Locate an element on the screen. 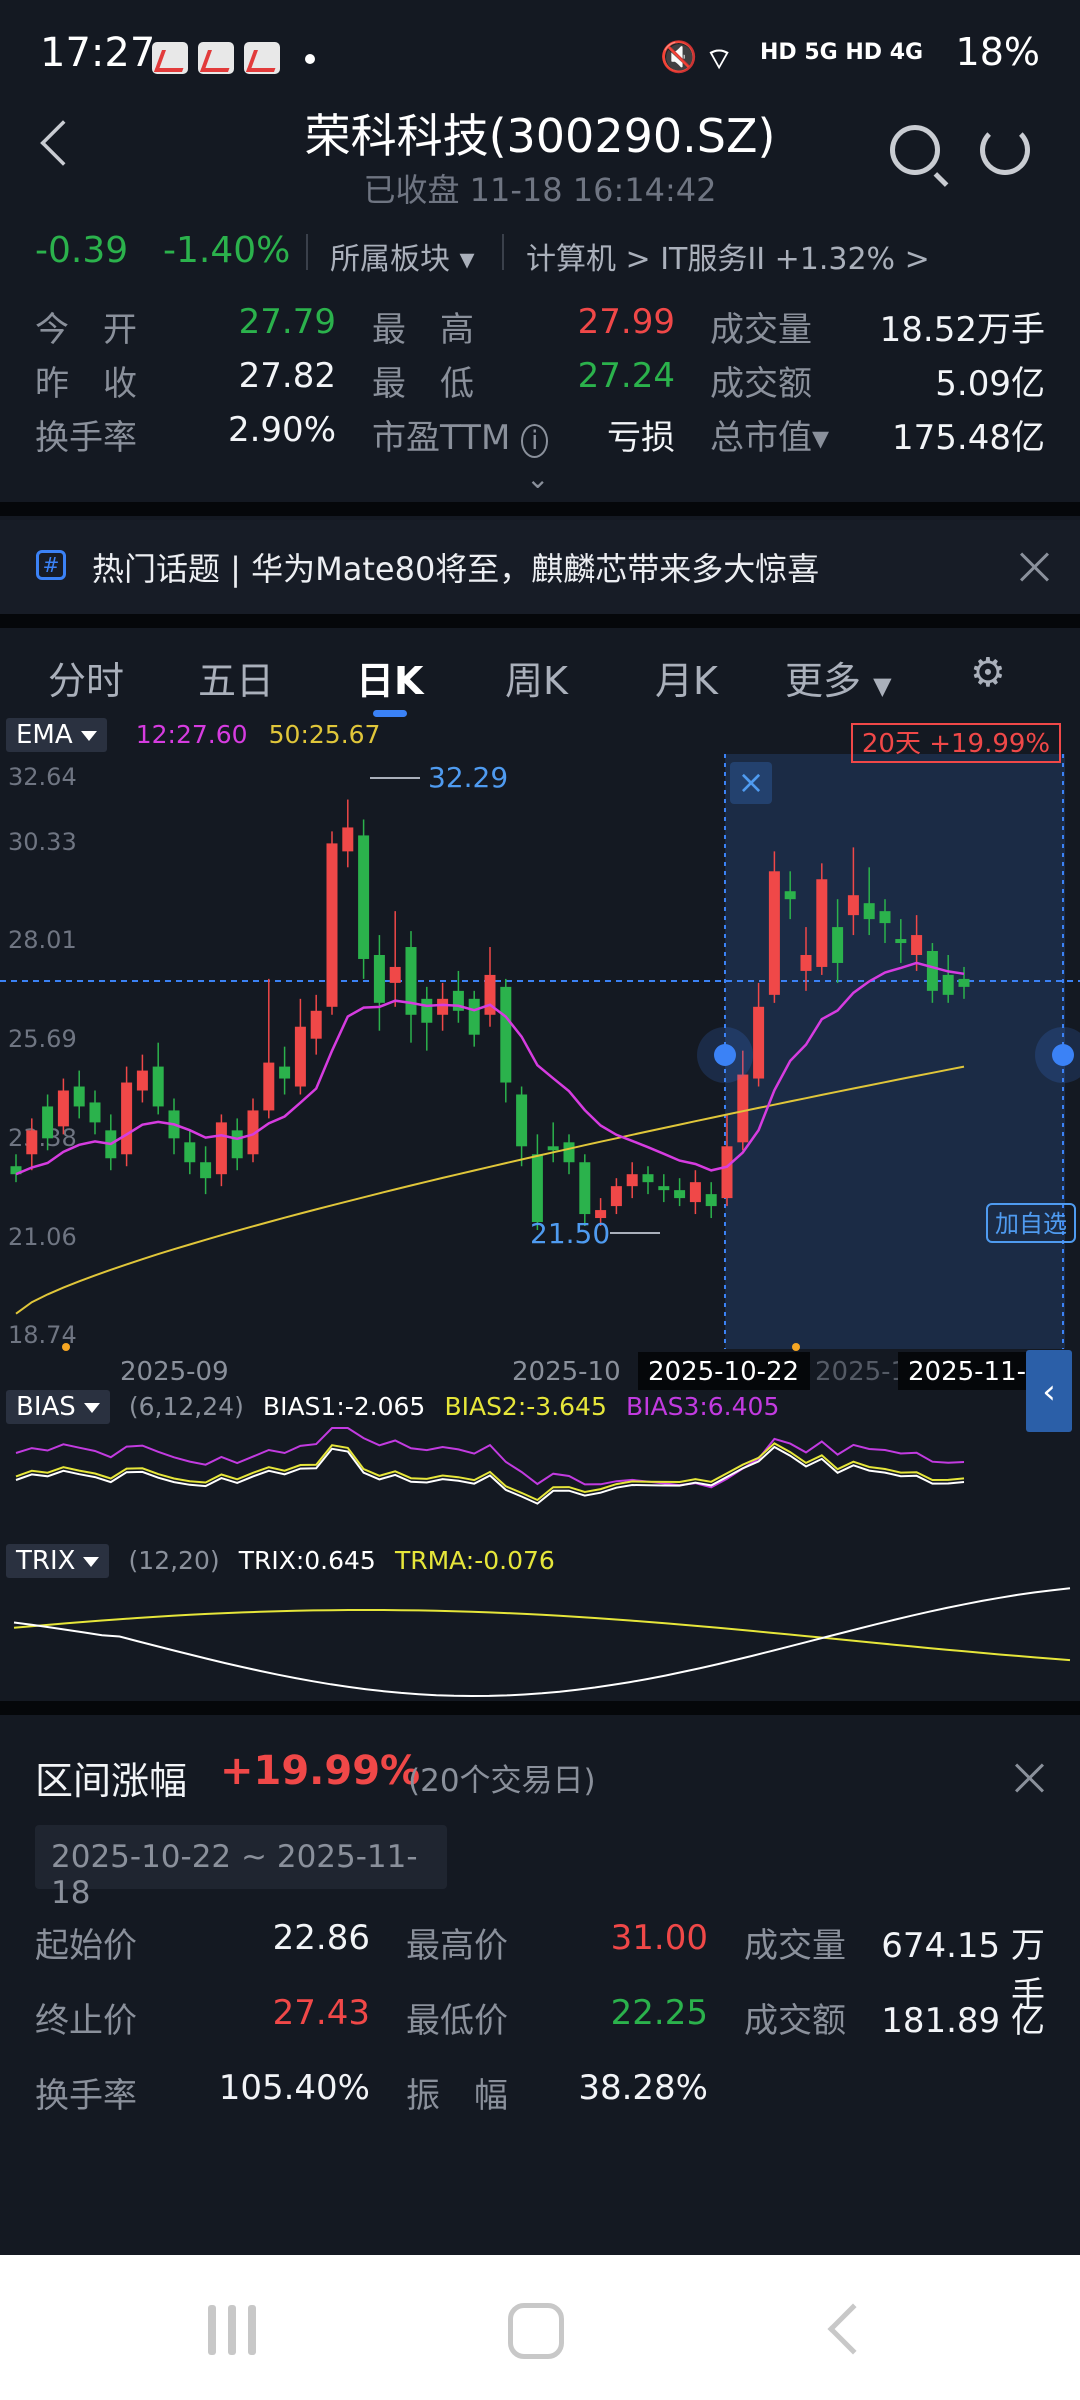 Image resolution: width=1080 pixels, height=2400 pixels. trix-selector: TRIX is located at coordinates (58, 1561).